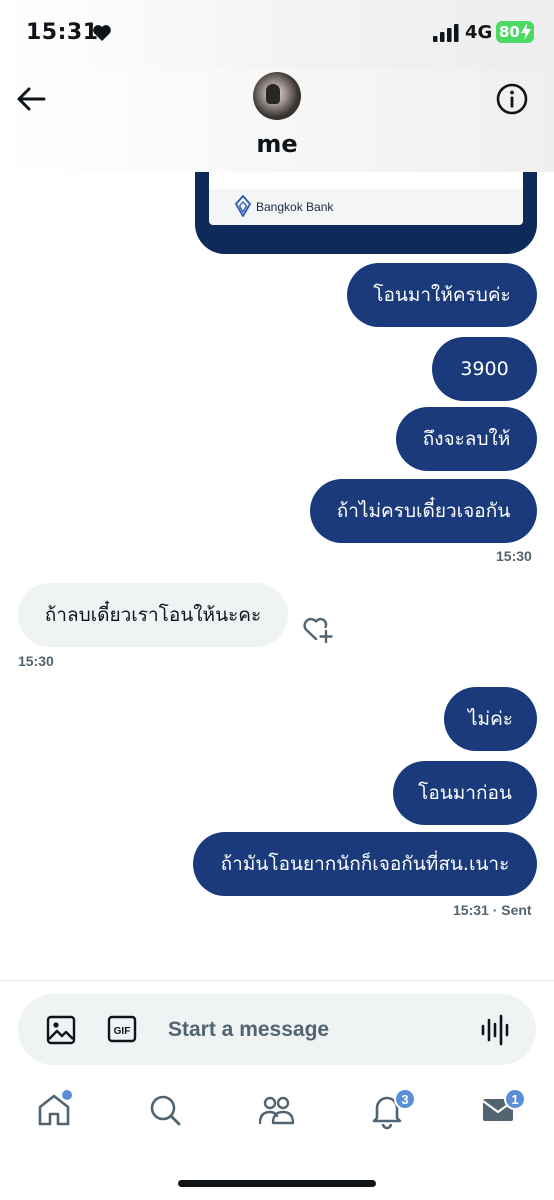 This screenshot has width=554, height=1200. I want to click on nav-search, so click(167, 1112).